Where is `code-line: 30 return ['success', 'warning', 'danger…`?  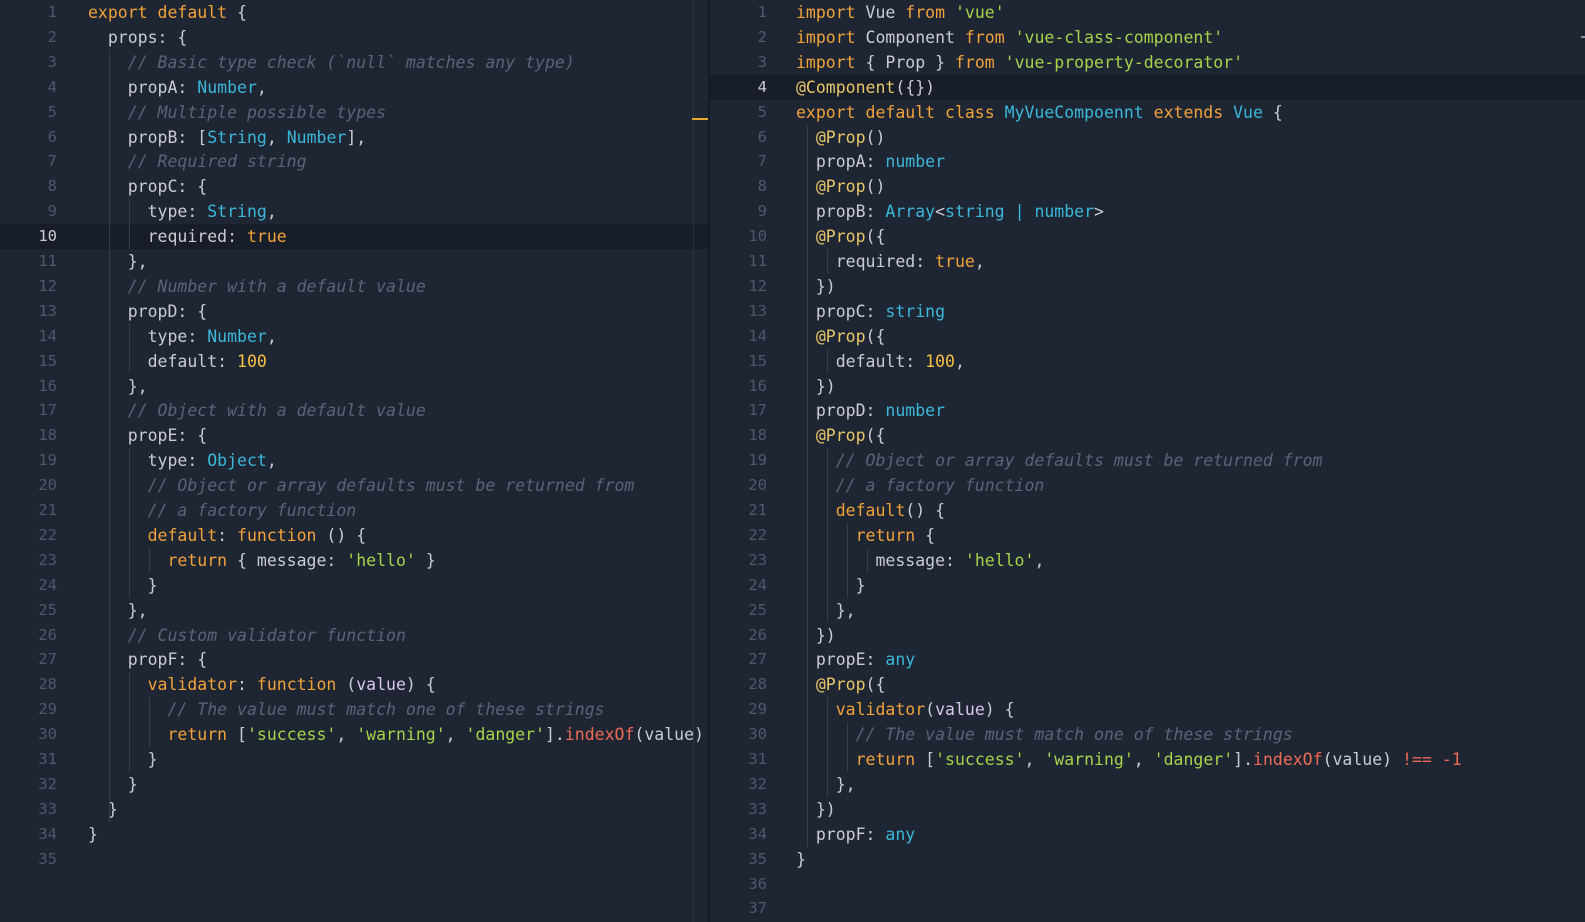 code-line: 30 return ['success', 'warning', 'danger… is located at coordinates (354, 734).